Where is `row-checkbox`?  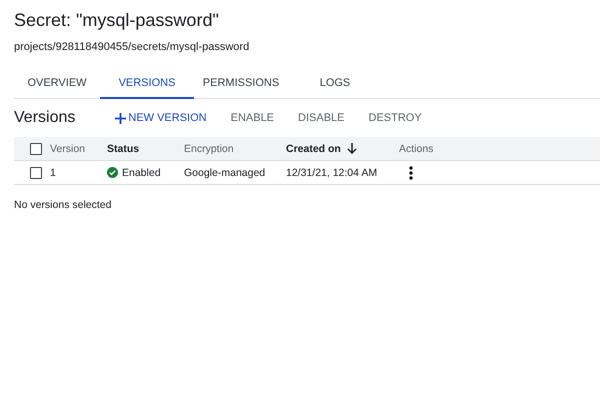
row-checkbox is located at coordinates (36, 172).